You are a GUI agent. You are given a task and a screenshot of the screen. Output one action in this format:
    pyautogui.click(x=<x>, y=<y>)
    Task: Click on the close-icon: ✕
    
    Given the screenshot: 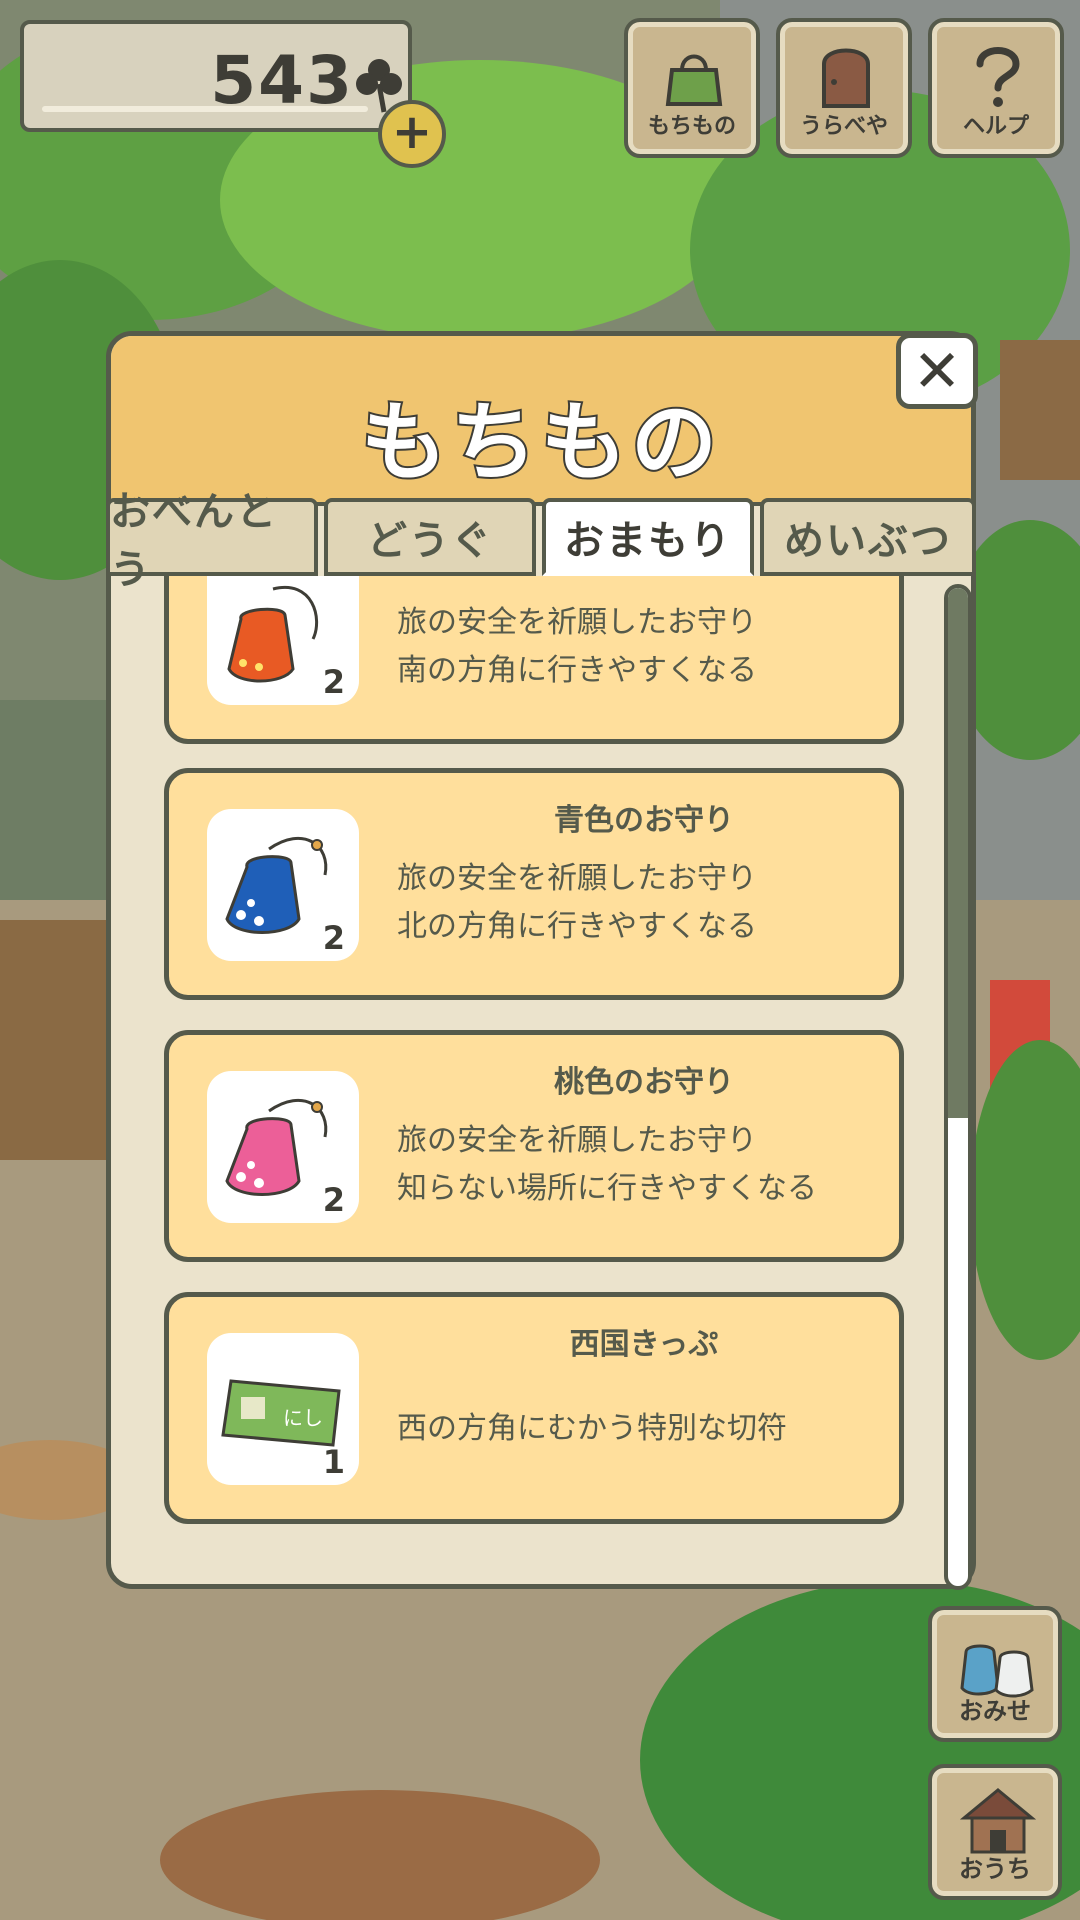 What is the action you would take?
    pyautogui.click(x=937, y=371)
    